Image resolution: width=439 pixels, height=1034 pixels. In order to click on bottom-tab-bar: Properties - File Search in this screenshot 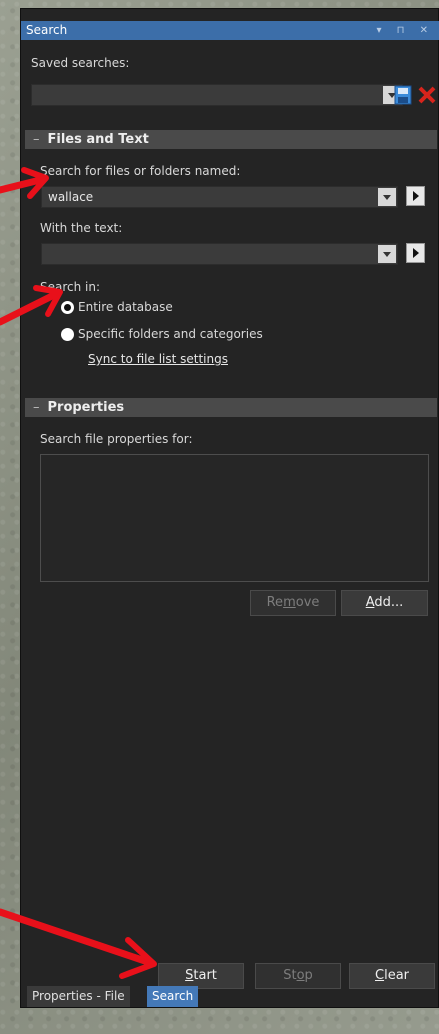, I will do `click(230, 997)`.